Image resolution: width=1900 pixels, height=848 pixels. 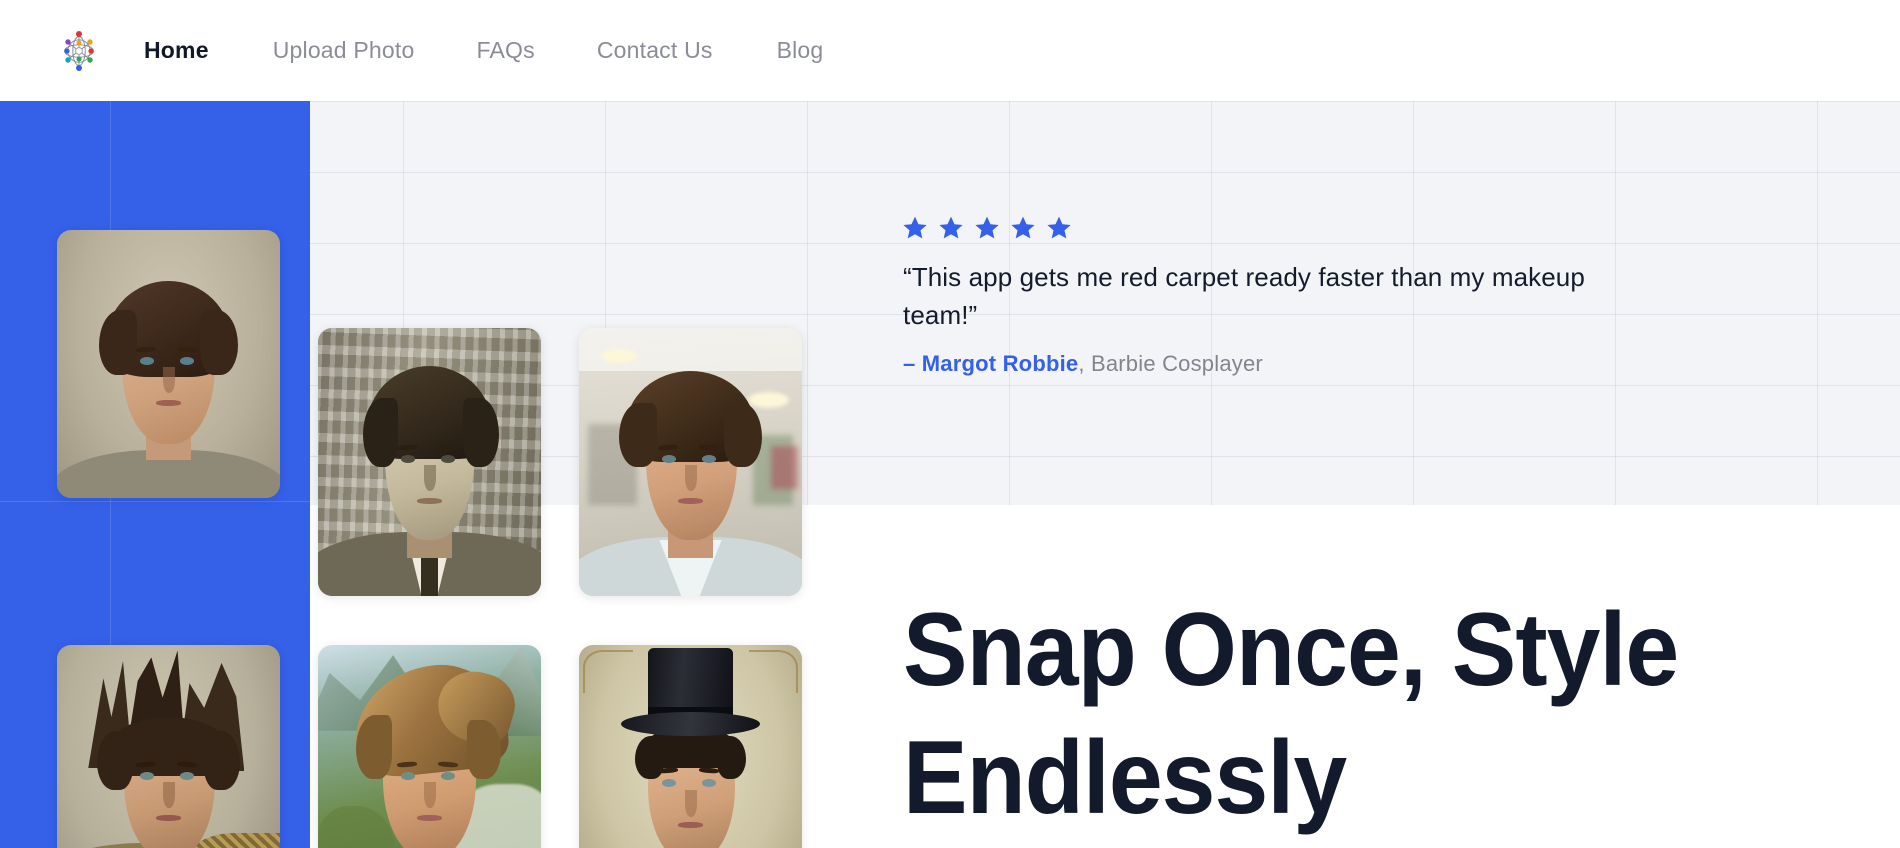 What do you see at coordinates (800, 50) in the screenshot?
I see `nav-item-blog: Blog` at bounding box center [800, 50].